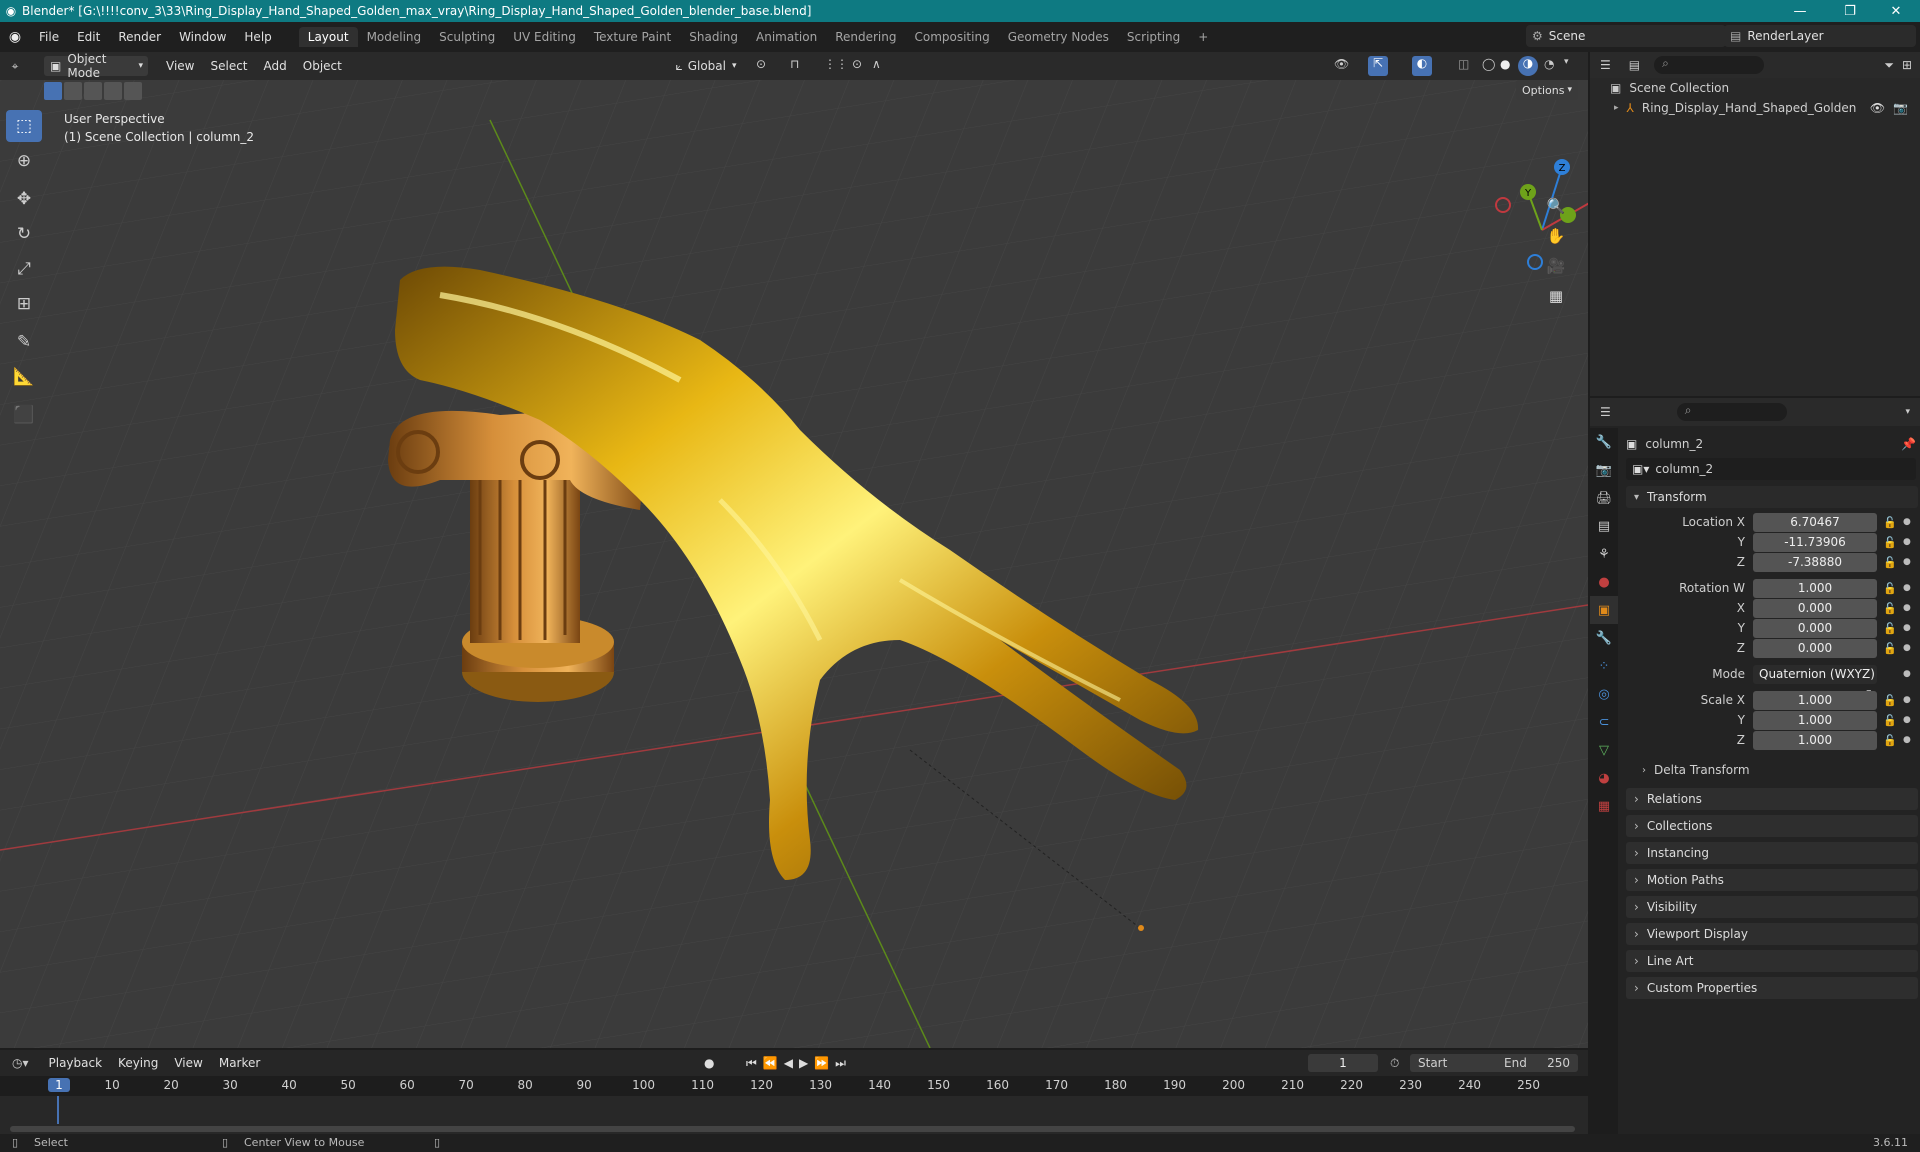 The width and height of the screenshot is (1920, 1152). Describe the element at coordinates (1058, 37) in the screenshot. I see `tab-geometry-nodes: Geometry Nodes` at that location.